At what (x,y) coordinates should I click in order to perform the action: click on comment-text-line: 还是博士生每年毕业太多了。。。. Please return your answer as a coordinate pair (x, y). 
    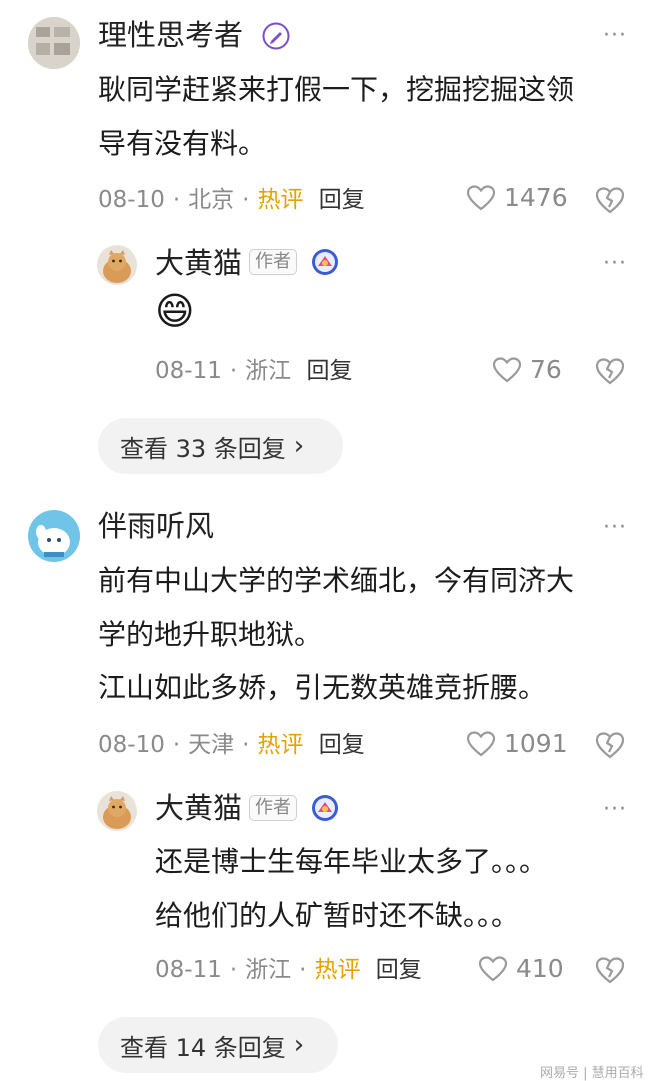
    Looking at the image, I should click on (351, 861).